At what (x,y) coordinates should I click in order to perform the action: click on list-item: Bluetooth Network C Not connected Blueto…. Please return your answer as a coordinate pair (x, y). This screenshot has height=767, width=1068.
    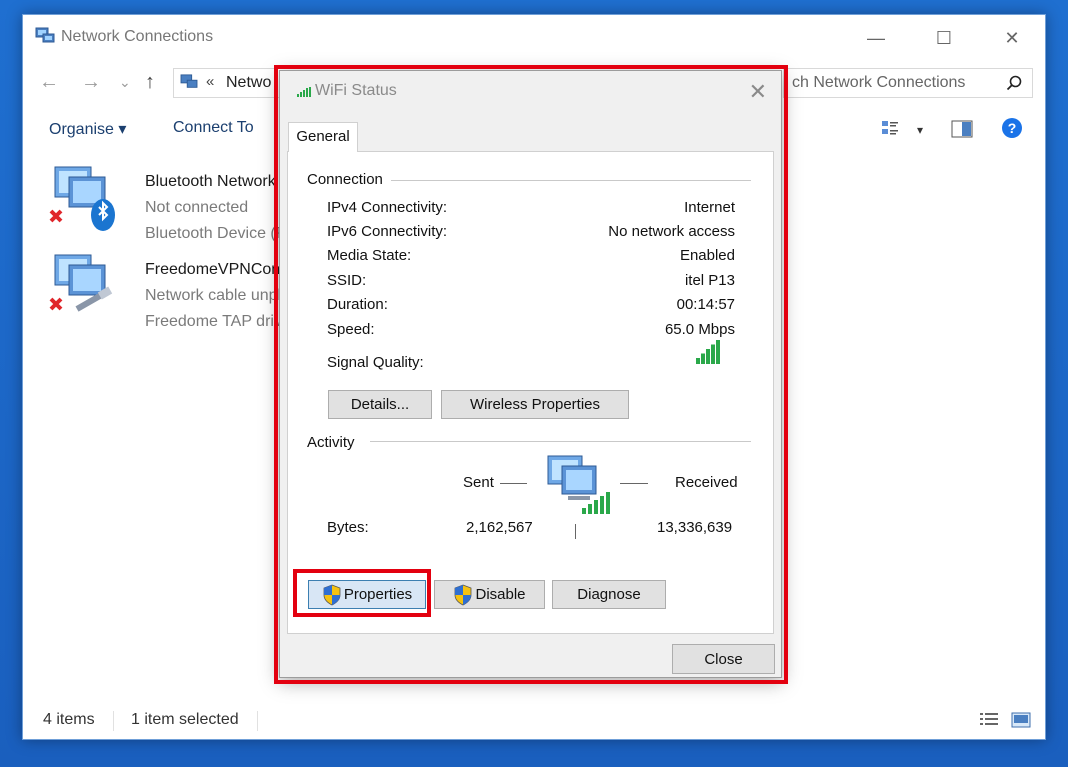
    Looking at the image, I should click on (175, 203).